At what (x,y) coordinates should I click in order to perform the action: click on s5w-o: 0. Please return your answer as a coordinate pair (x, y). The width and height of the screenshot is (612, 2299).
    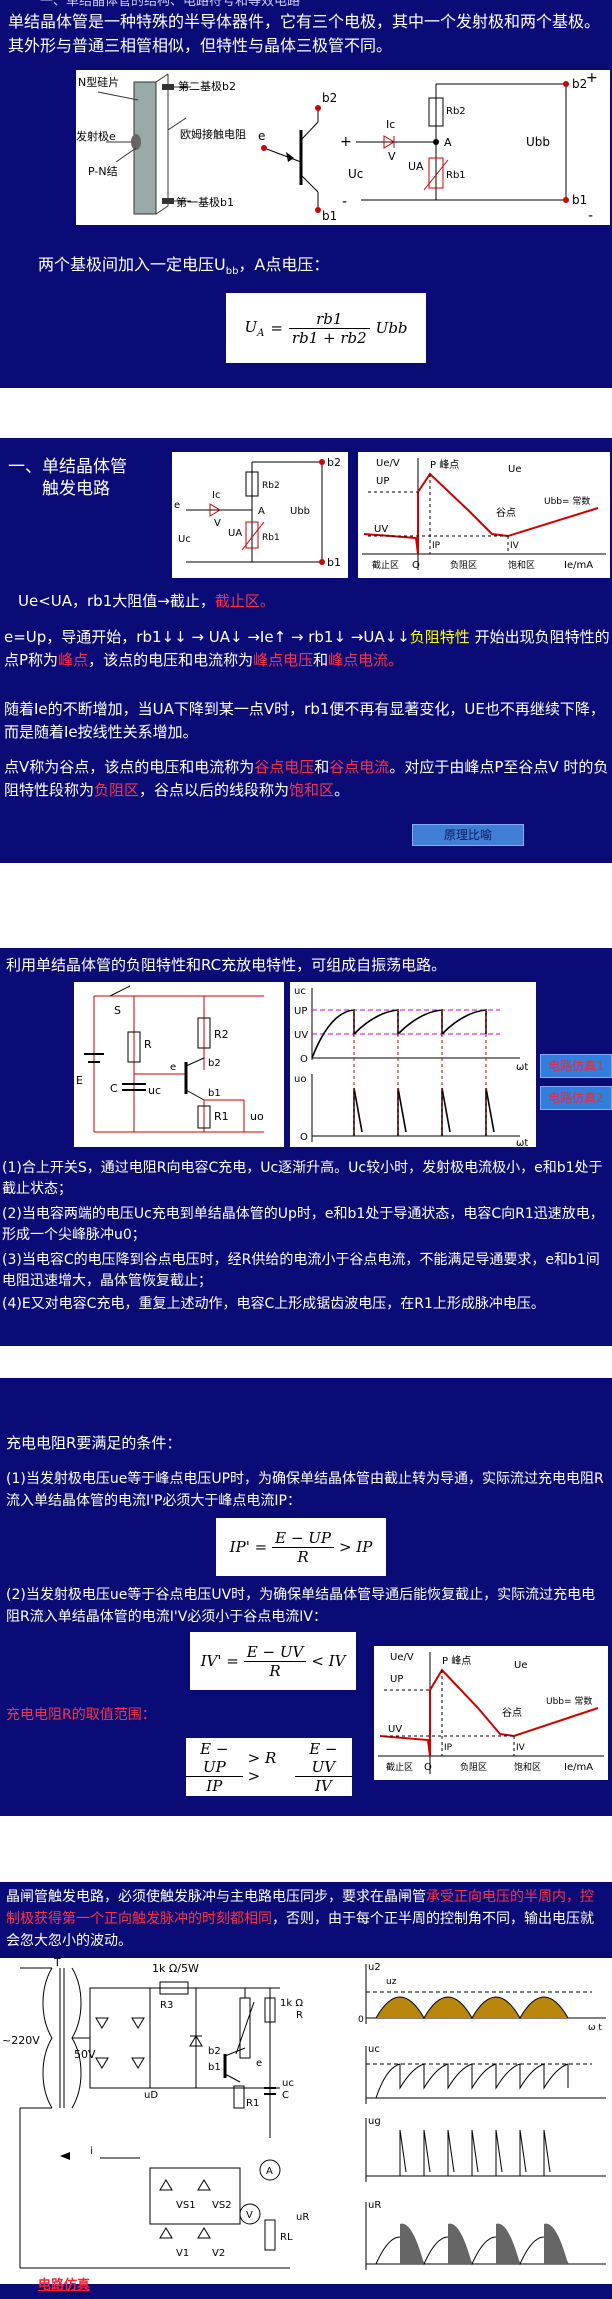
    Looking at the image, I should click on (361, 2020).